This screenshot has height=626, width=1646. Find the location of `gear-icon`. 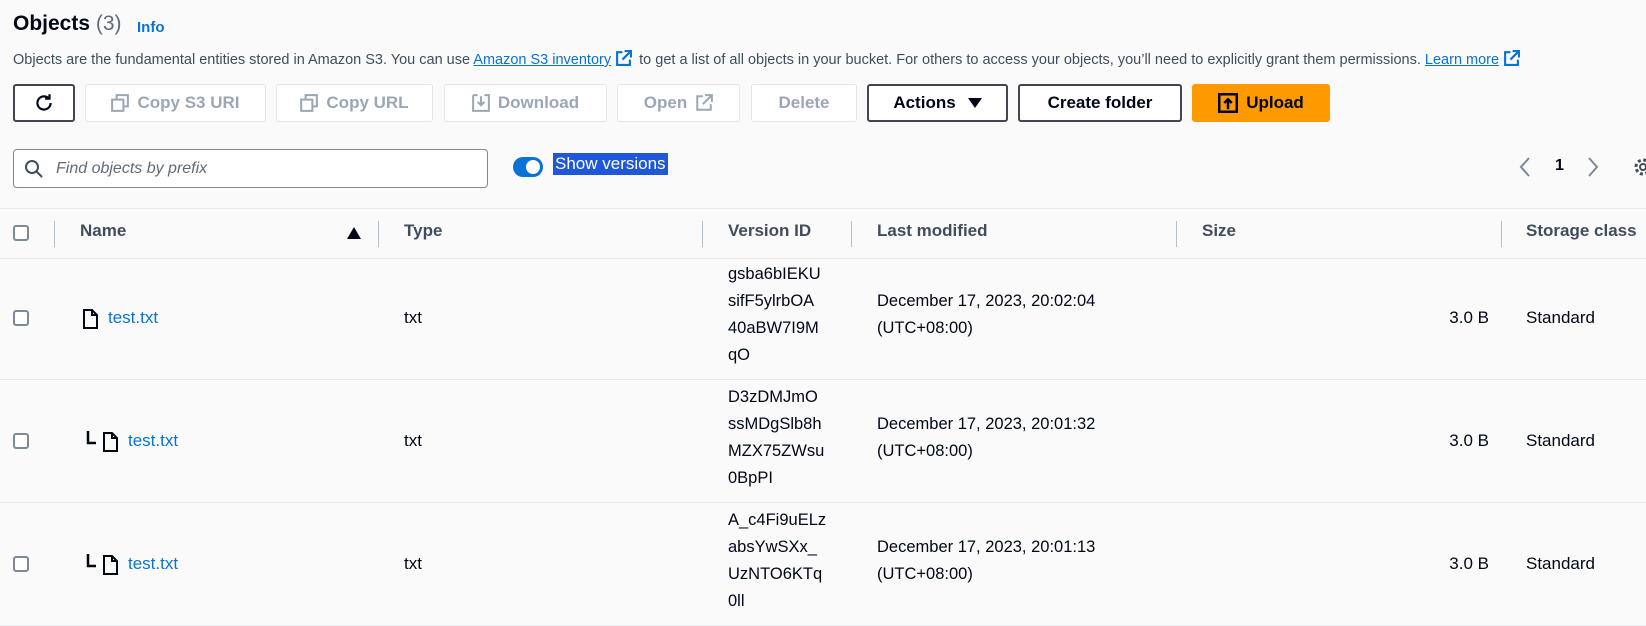

gear-icon is located at coordinates (1639, 167).